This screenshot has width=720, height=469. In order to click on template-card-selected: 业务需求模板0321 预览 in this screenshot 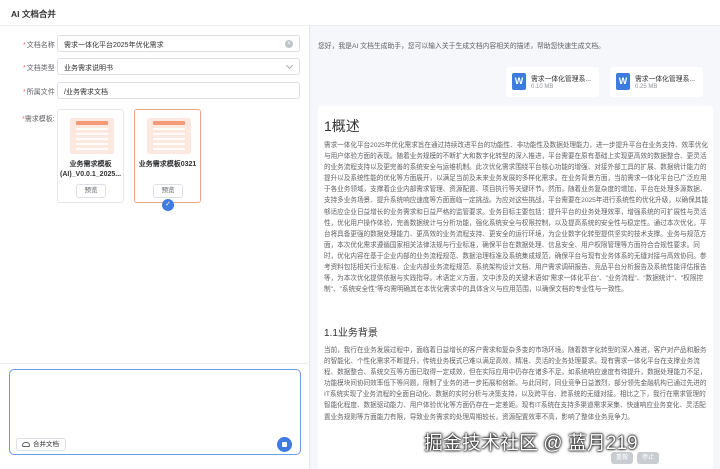, I will do `click(167, 156)`.